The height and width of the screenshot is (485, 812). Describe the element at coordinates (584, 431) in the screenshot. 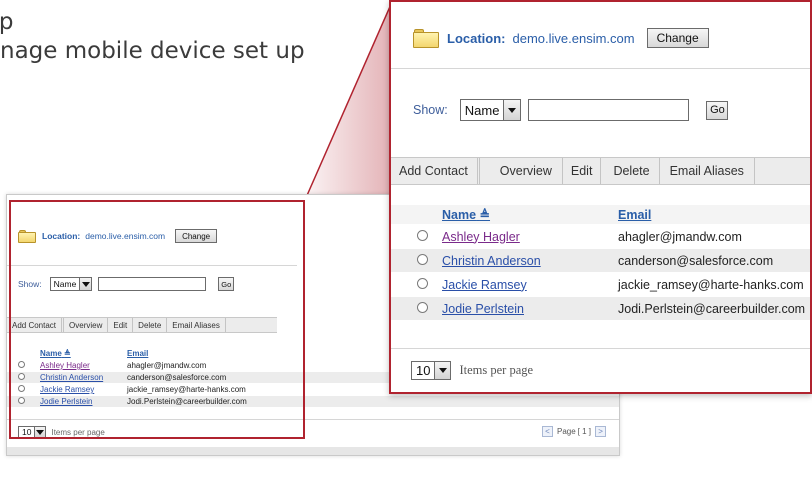

I see `page-indicator: [ 1 ]` at that location.